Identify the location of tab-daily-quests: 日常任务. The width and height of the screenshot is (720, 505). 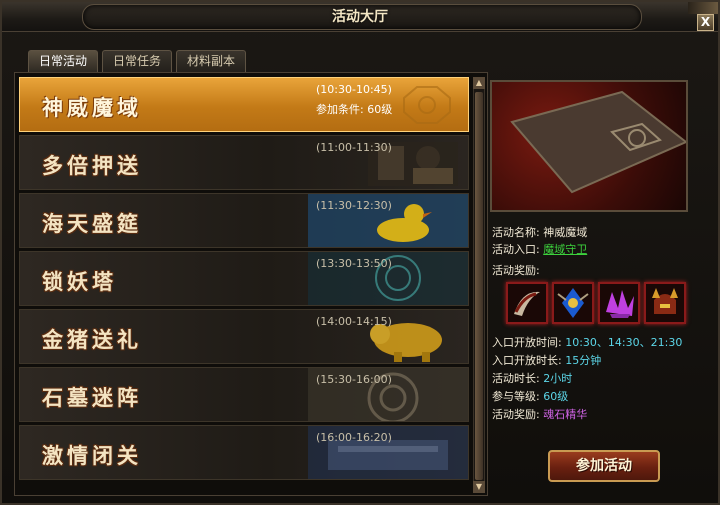
(137, 61).